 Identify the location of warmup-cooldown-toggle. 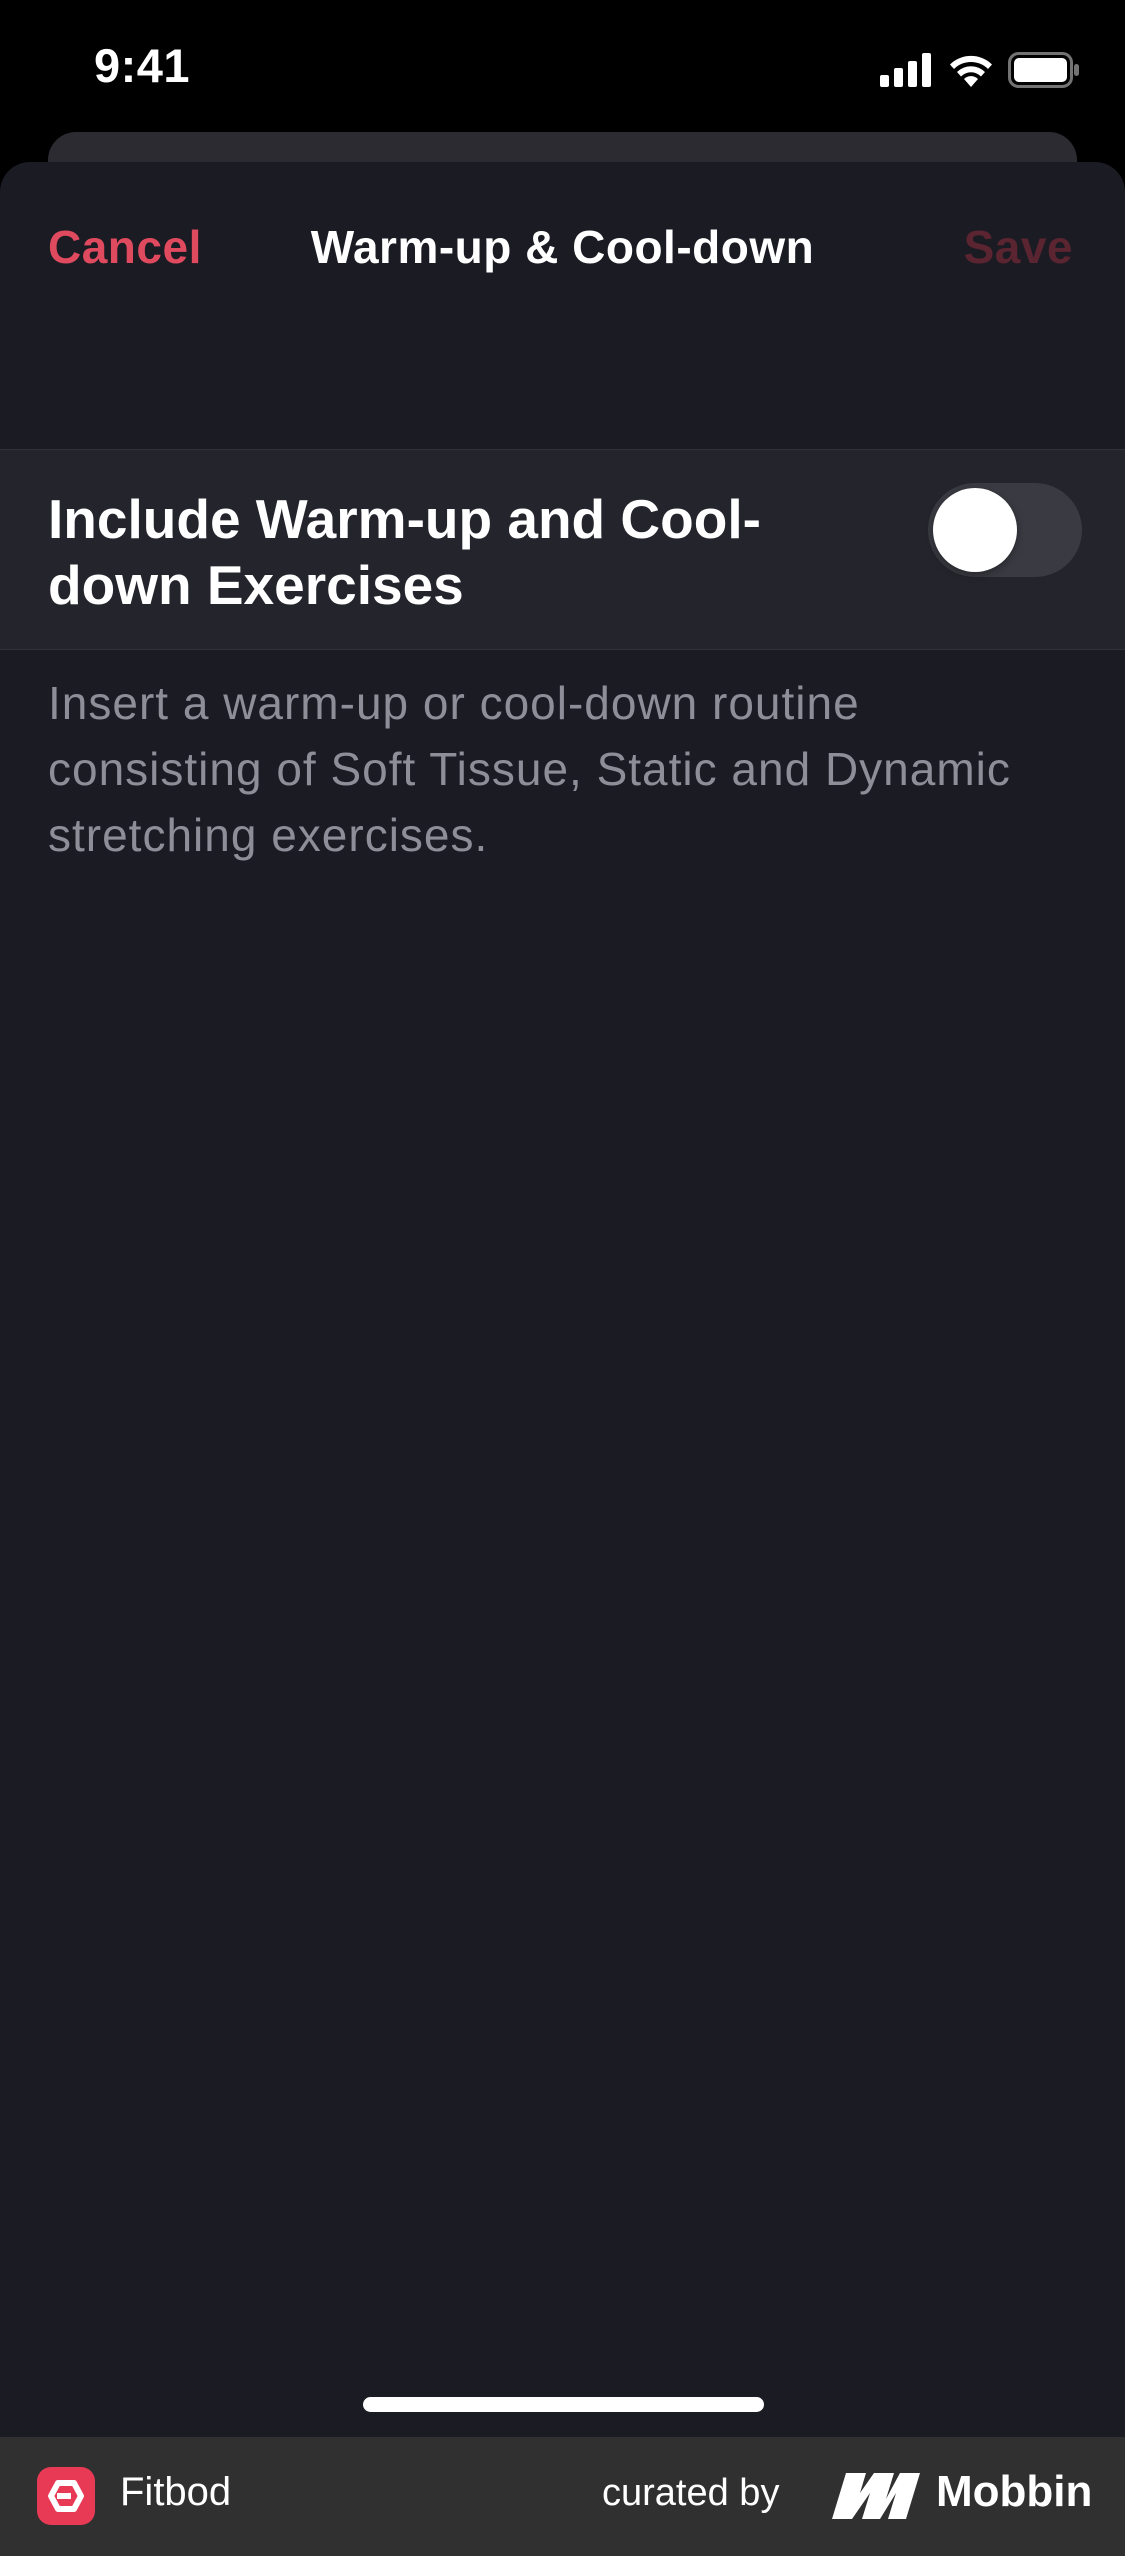
(1005, 530).